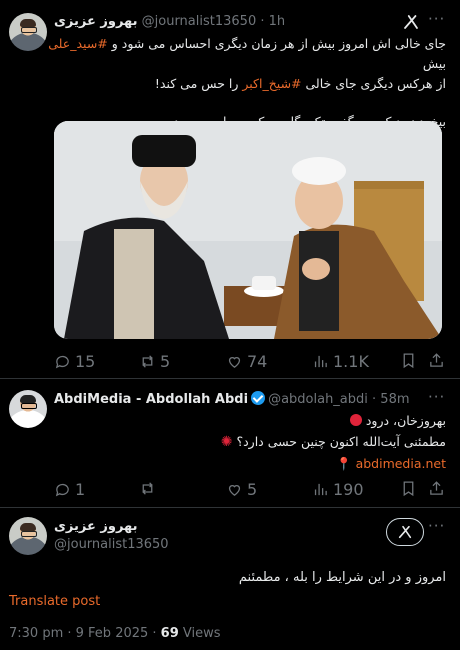 Image resolution: width=460 pixels, height=650 pixels. I want to click on repost-button, so click(147, 488).